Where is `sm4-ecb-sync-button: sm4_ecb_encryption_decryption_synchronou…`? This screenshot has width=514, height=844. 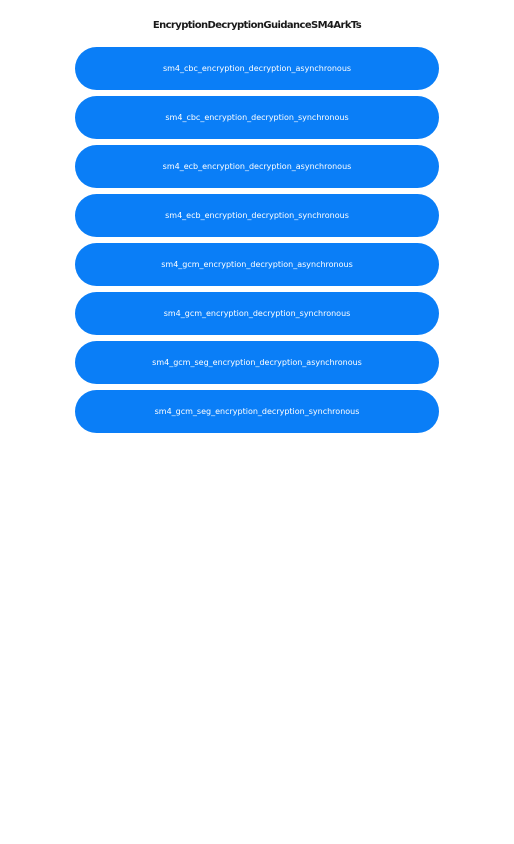 sm4-ecb-sync-button: sm4_ecb_encryption_decryption_synchronou… is located at coordinates (257, 215).